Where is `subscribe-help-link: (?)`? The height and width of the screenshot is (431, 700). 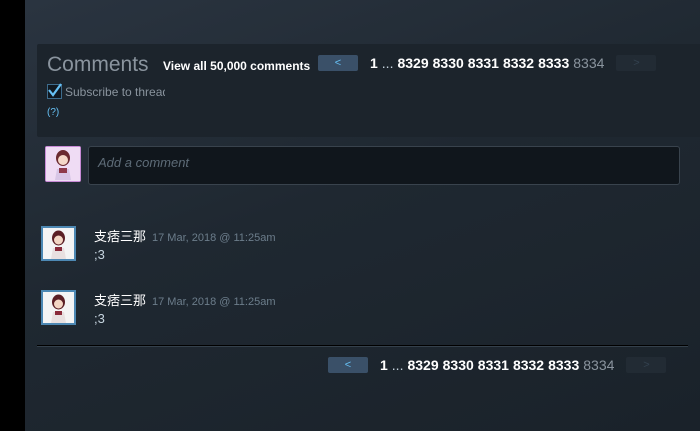
subscribe-help-link: (?) is located at coordinates (53, 112).